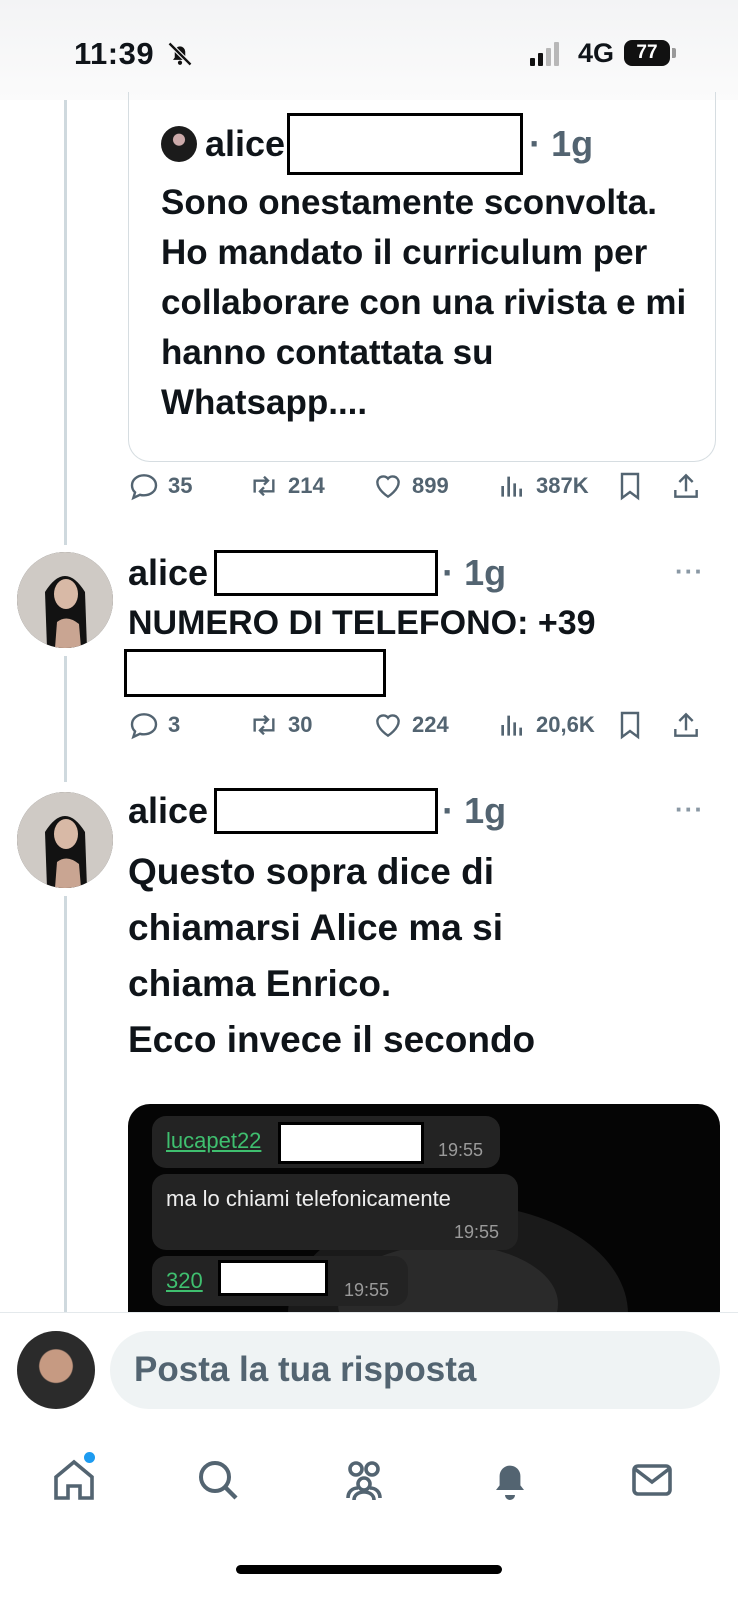 The image size is (738, 1600). Describe the element at coordinates (410, 725) in the screenshot. I see `like-button: 224` at that location.